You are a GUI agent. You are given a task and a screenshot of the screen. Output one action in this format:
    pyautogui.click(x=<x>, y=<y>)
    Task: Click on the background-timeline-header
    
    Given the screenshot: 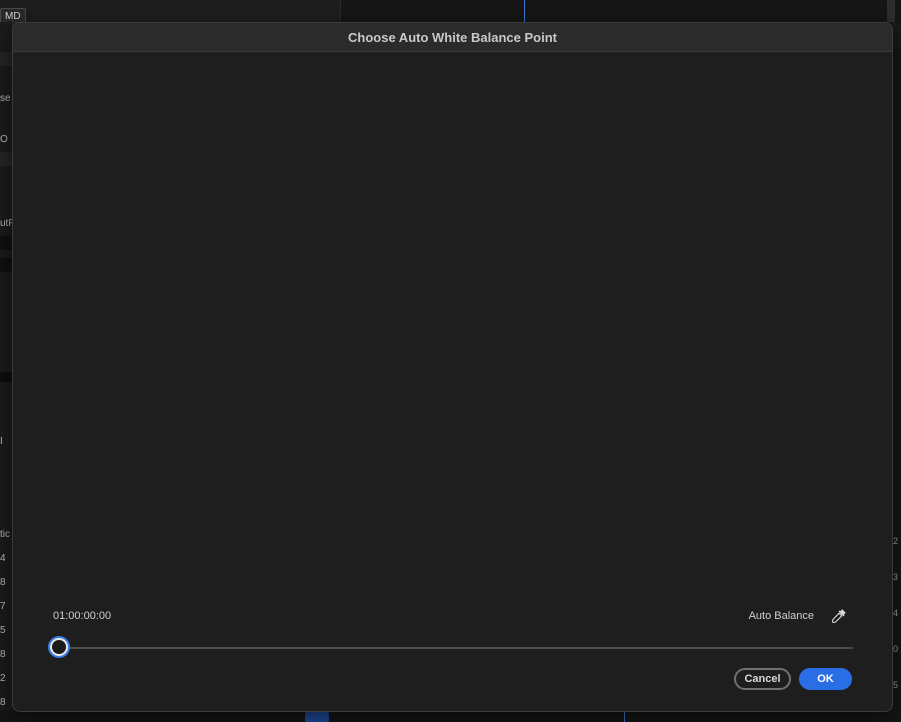 What is the action you would take?
    pyautogui.click(x=620, y=11)
    